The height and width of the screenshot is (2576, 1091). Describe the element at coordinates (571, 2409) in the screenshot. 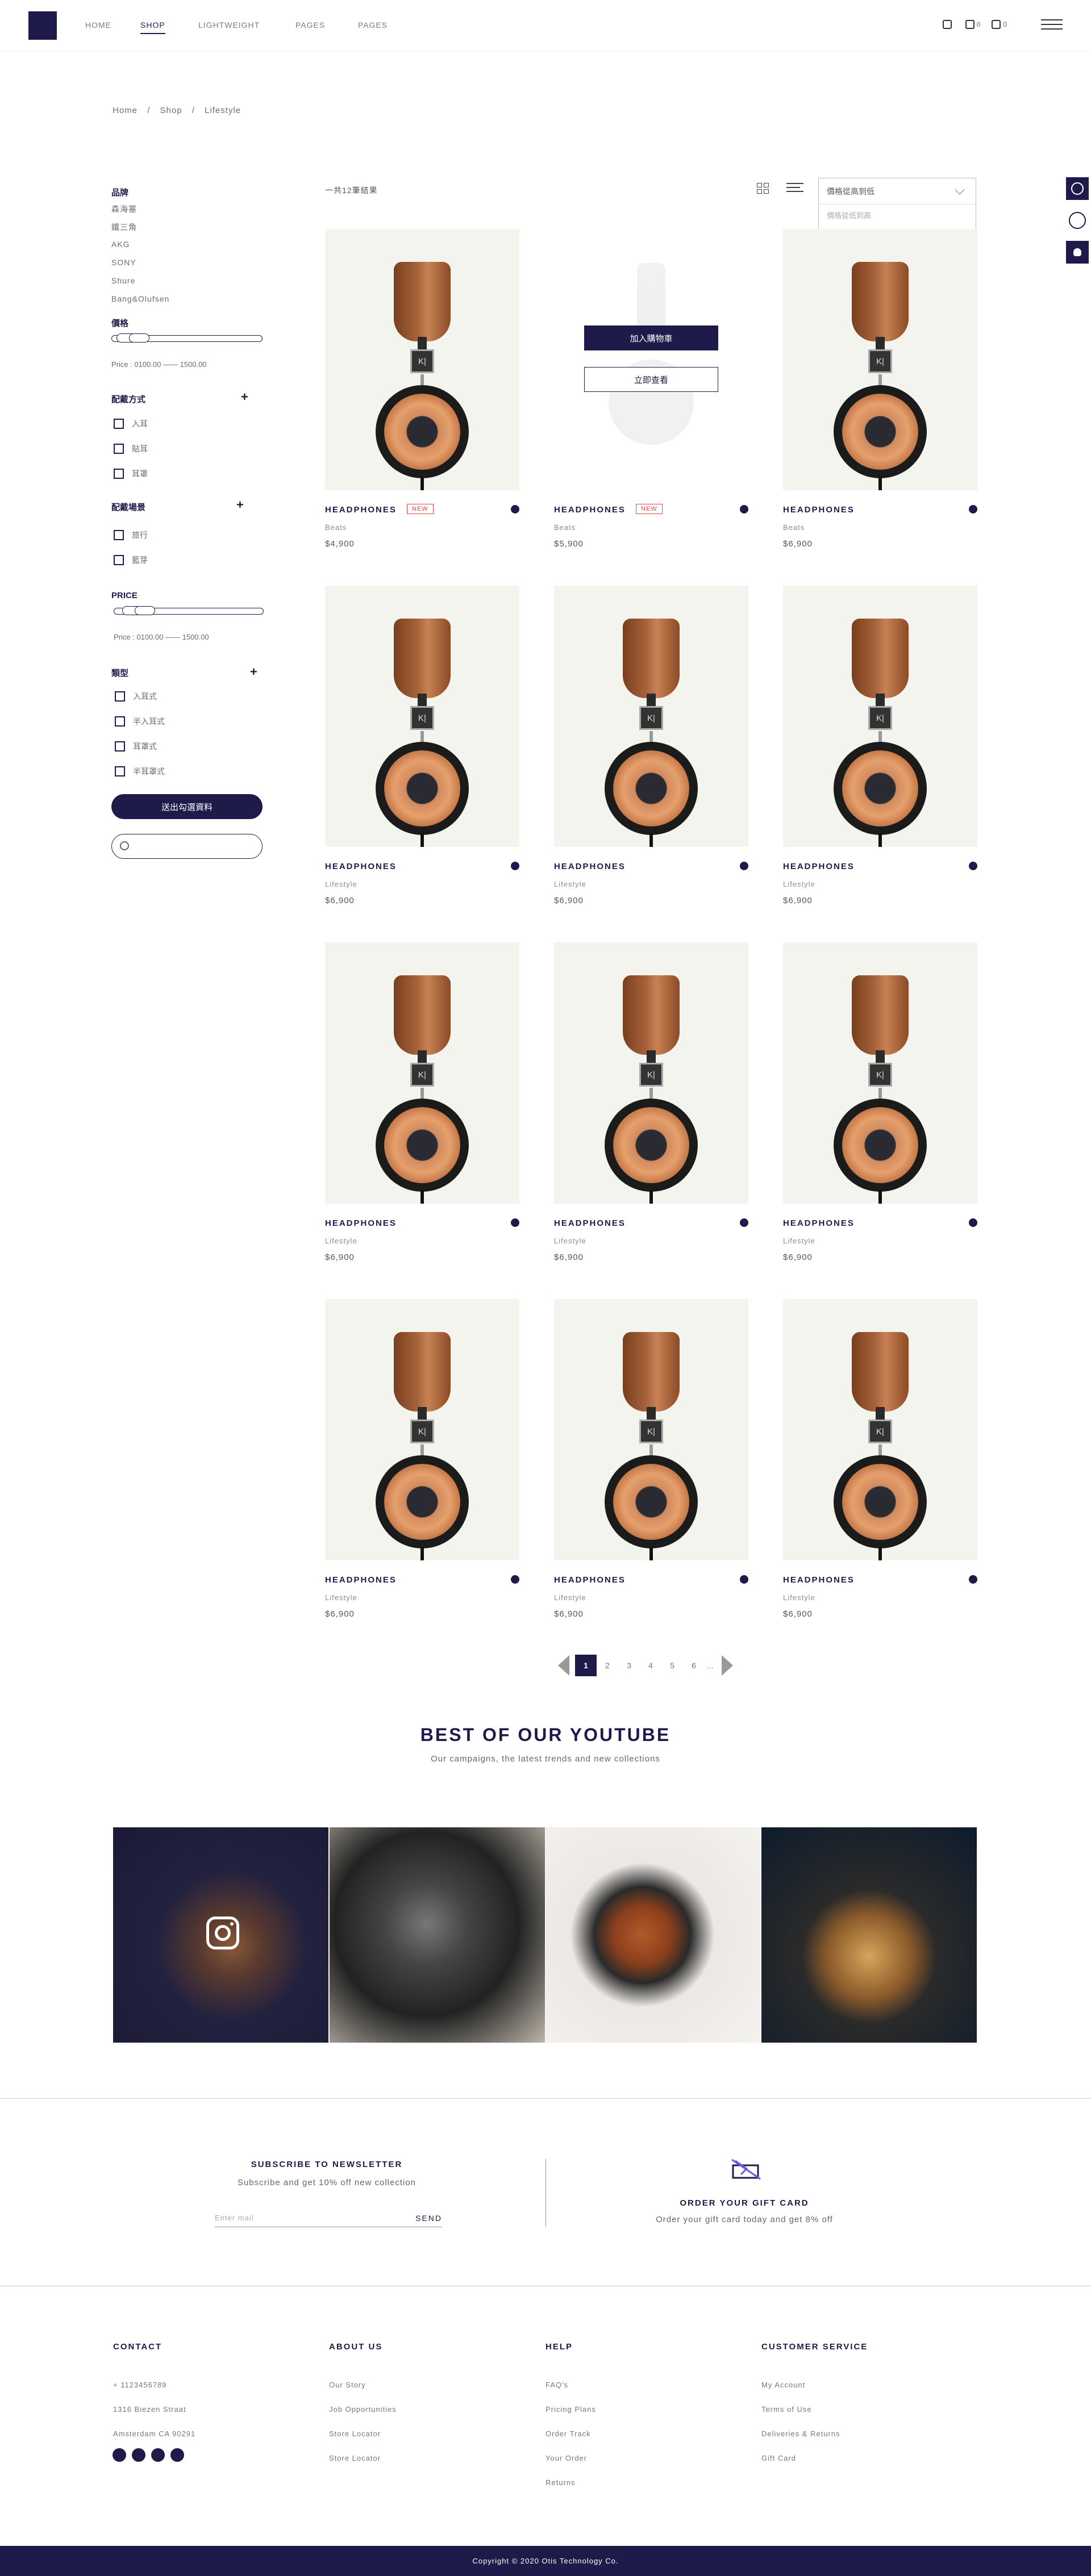

I see `footer-link: Pricing Plans` at that location.